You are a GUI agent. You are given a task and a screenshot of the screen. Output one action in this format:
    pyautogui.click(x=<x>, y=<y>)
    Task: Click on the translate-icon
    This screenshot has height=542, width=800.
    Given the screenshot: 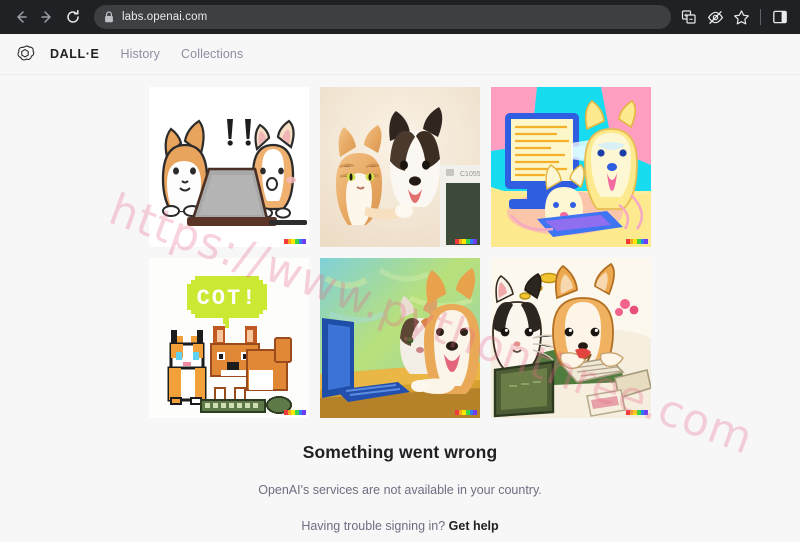 What is the action you would take?
    pyautogui.click(x=689, y=17)
    